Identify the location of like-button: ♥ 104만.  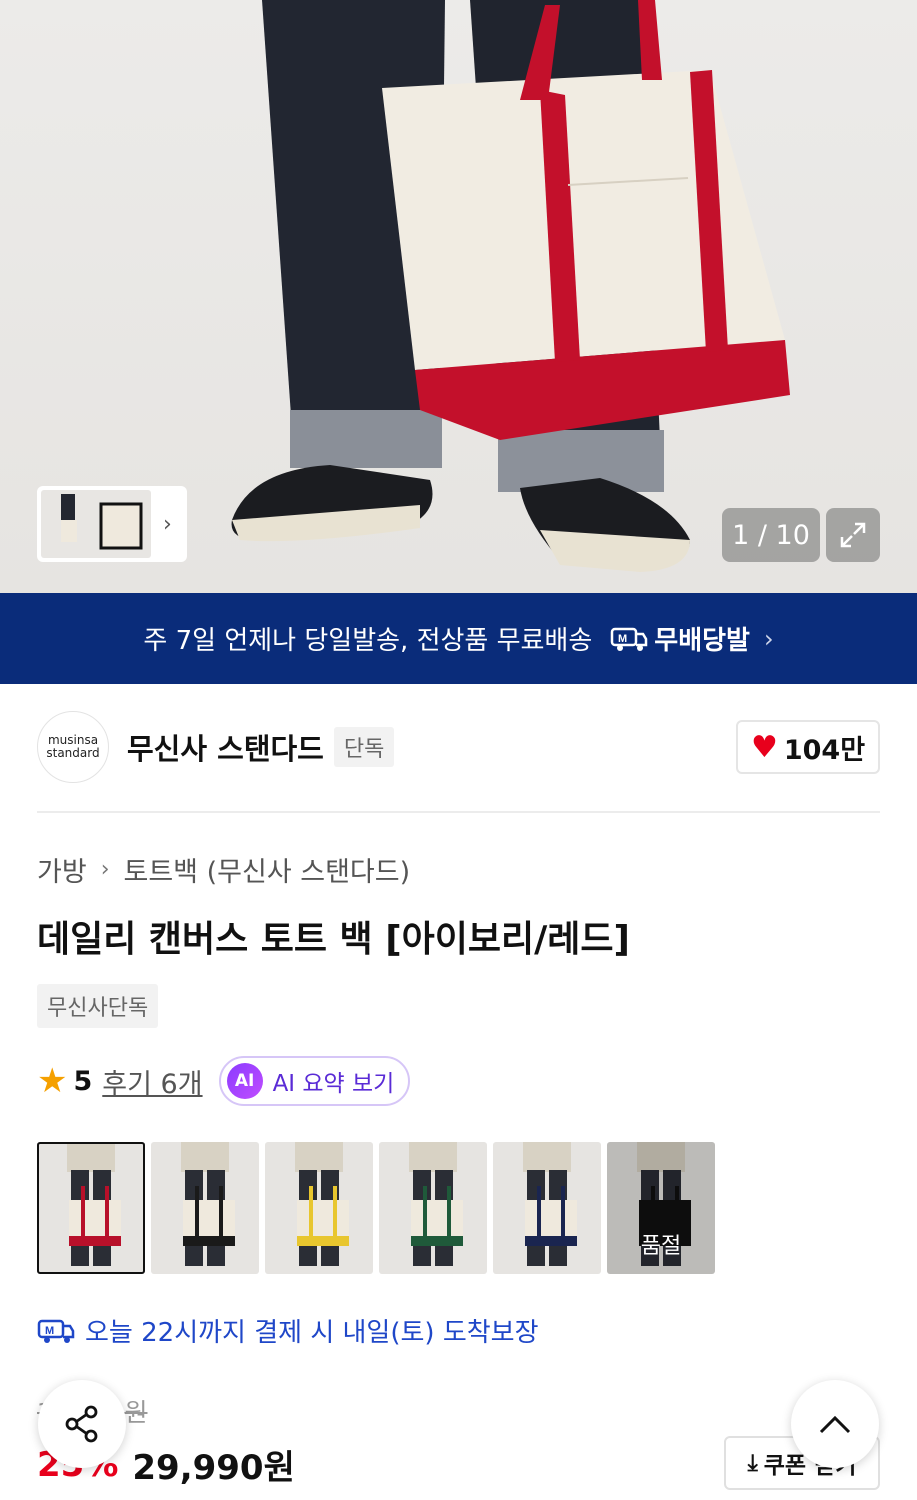
(808, 747).